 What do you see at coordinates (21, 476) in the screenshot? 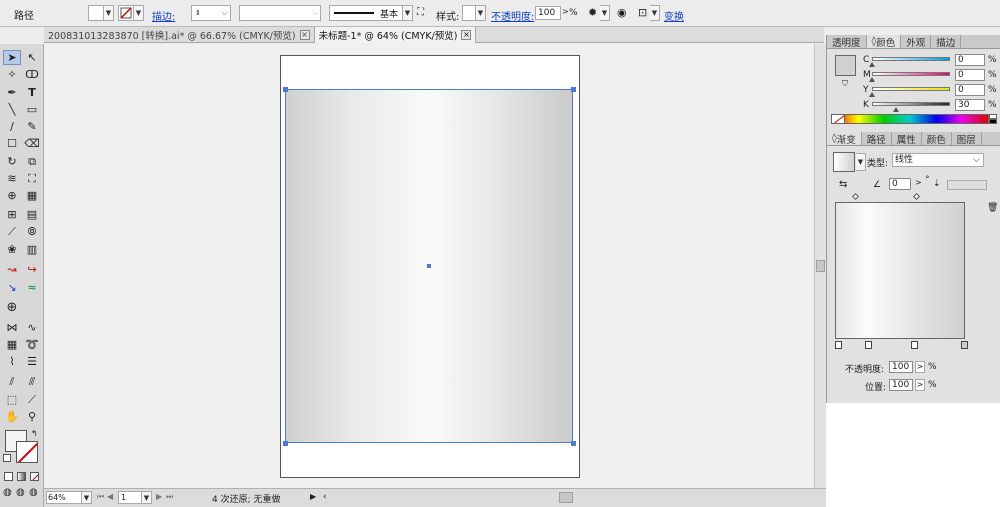
I see `gradient-mode-icon` at bounding box center [21, 476].